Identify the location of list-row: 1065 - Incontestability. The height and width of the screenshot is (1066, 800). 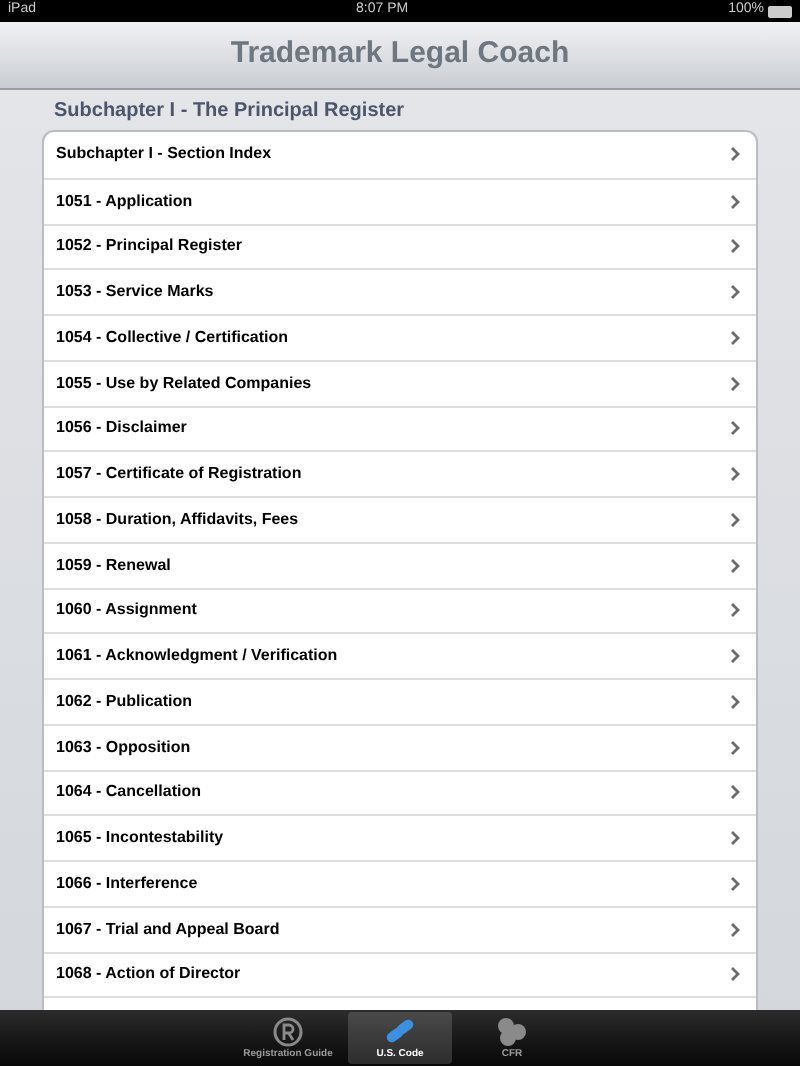
(400, 837).